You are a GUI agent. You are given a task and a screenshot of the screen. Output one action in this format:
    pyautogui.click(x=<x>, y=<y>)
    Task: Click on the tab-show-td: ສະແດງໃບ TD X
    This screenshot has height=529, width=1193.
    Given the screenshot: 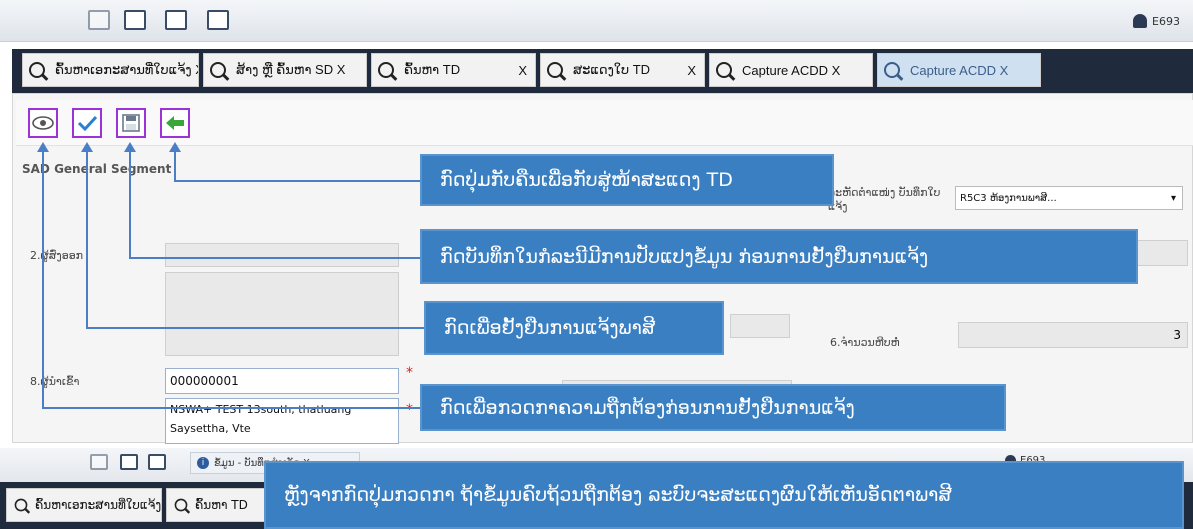 What is the action you would take?
    pyautogui.click(x=622, y=70)
    